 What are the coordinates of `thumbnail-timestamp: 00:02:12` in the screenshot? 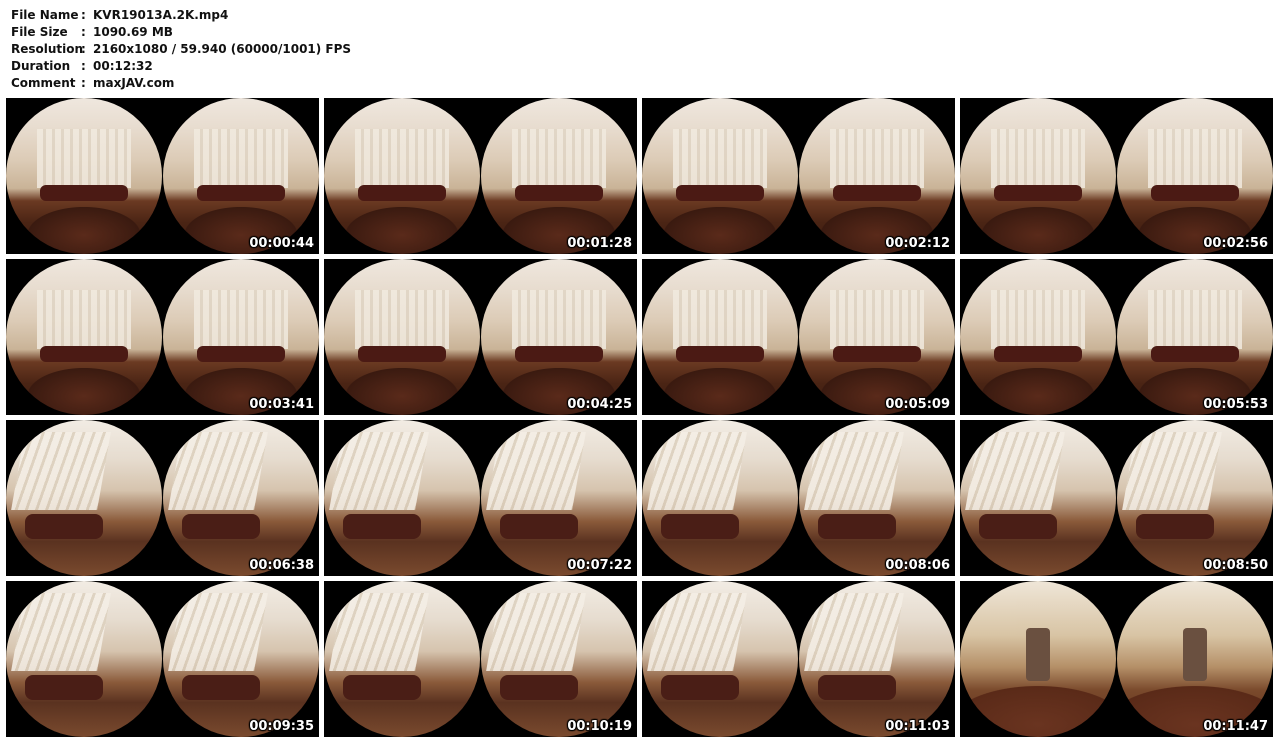 It's located at (917, 243).